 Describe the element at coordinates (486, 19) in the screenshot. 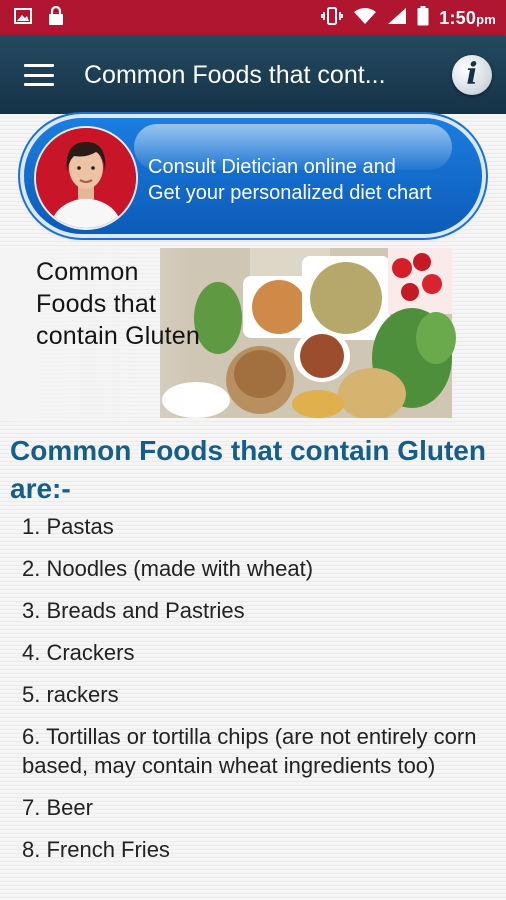

I see `clock-ampm: pm` at that location.